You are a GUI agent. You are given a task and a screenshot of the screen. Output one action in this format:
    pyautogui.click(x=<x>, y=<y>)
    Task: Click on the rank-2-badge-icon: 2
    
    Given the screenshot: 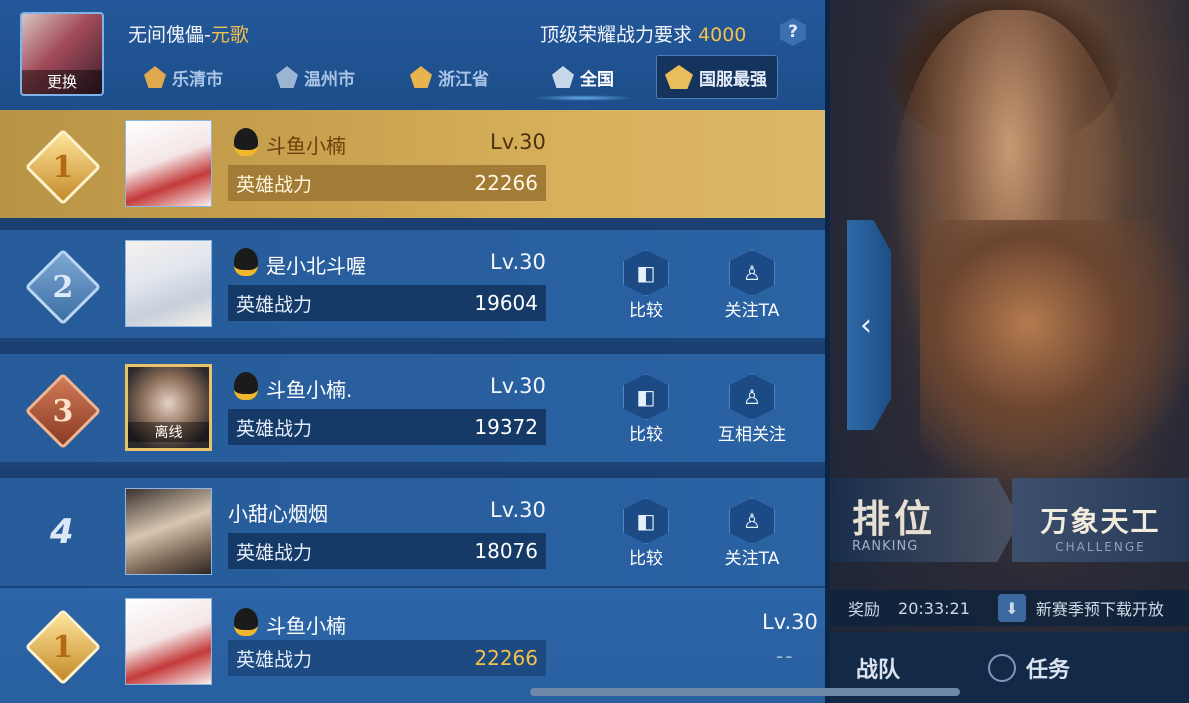 What is the action you would take?
    pyautogui.click(x=63, y=287)
    